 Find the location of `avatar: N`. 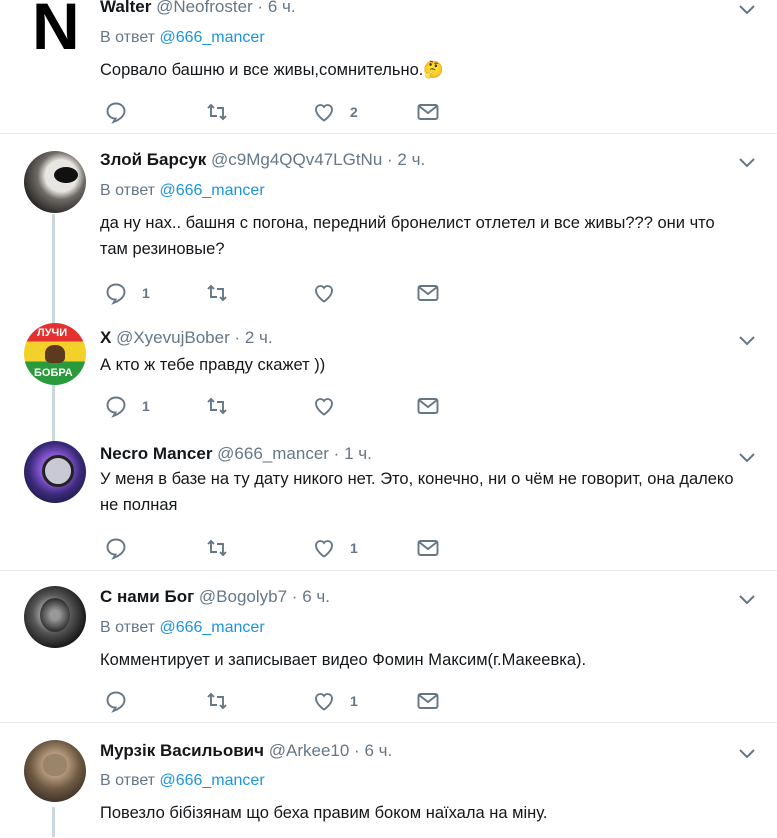

avatar: N is located at coordinates (55, 28).